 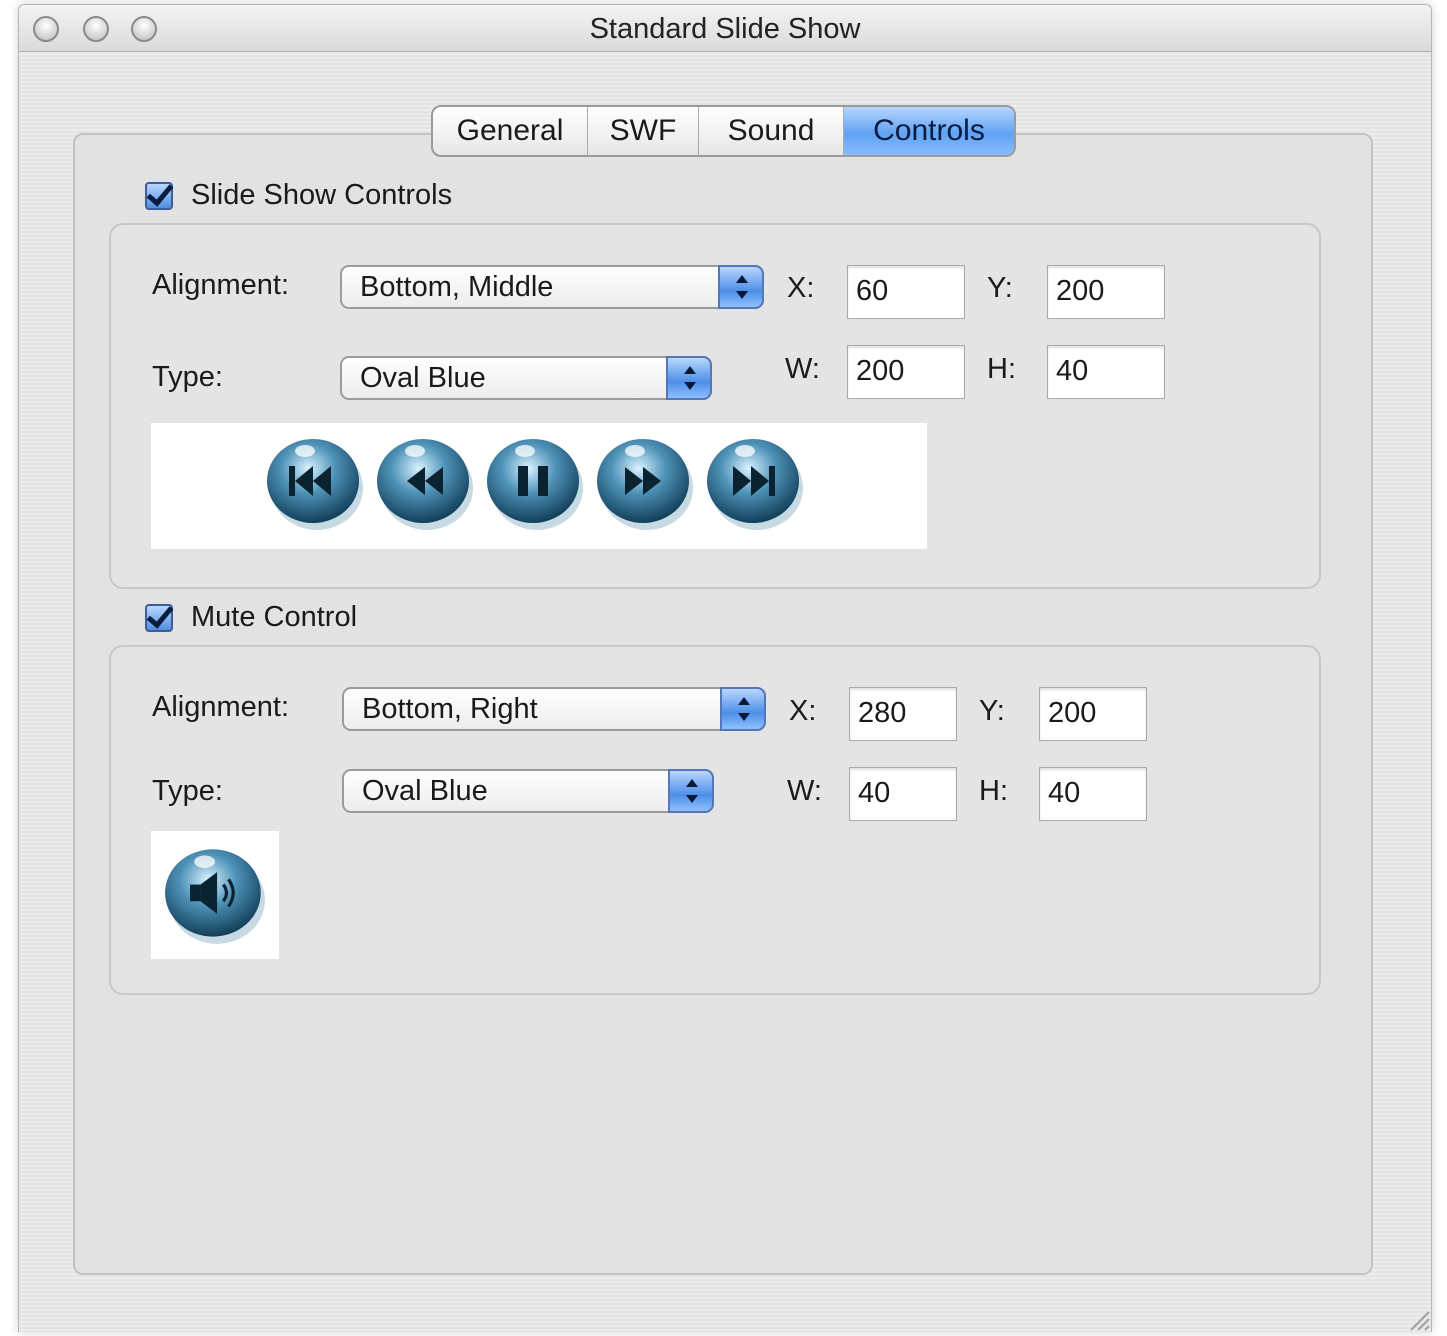 I want to click on mute-control-checkbox, so click(x=159, y=617).